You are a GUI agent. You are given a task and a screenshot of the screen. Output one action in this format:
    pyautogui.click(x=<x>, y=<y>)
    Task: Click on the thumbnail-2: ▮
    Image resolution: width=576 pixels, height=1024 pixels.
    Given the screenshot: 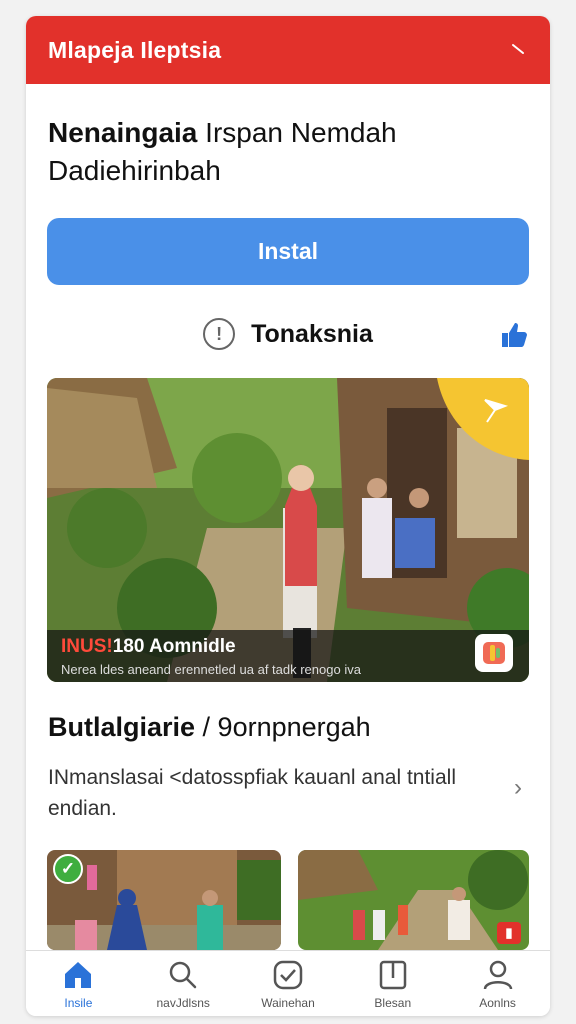 What is the action you would take?
    pyautogui.click(x=413, y=900)
    